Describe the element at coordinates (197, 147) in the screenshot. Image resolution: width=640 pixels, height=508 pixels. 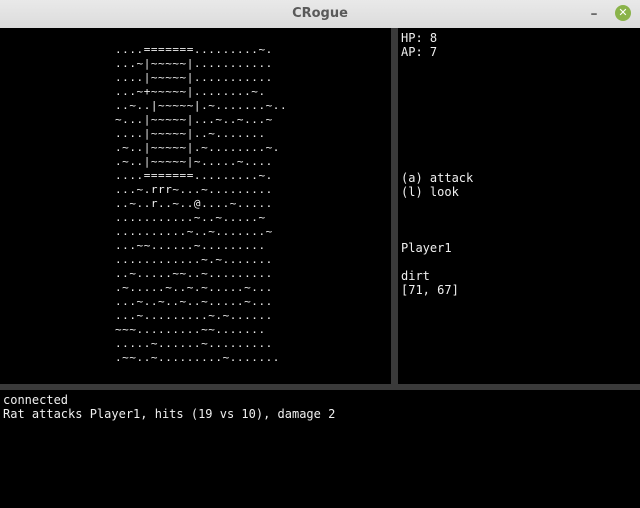
I see `map-row: .~..|~~~~~|.~........~.` at that location.